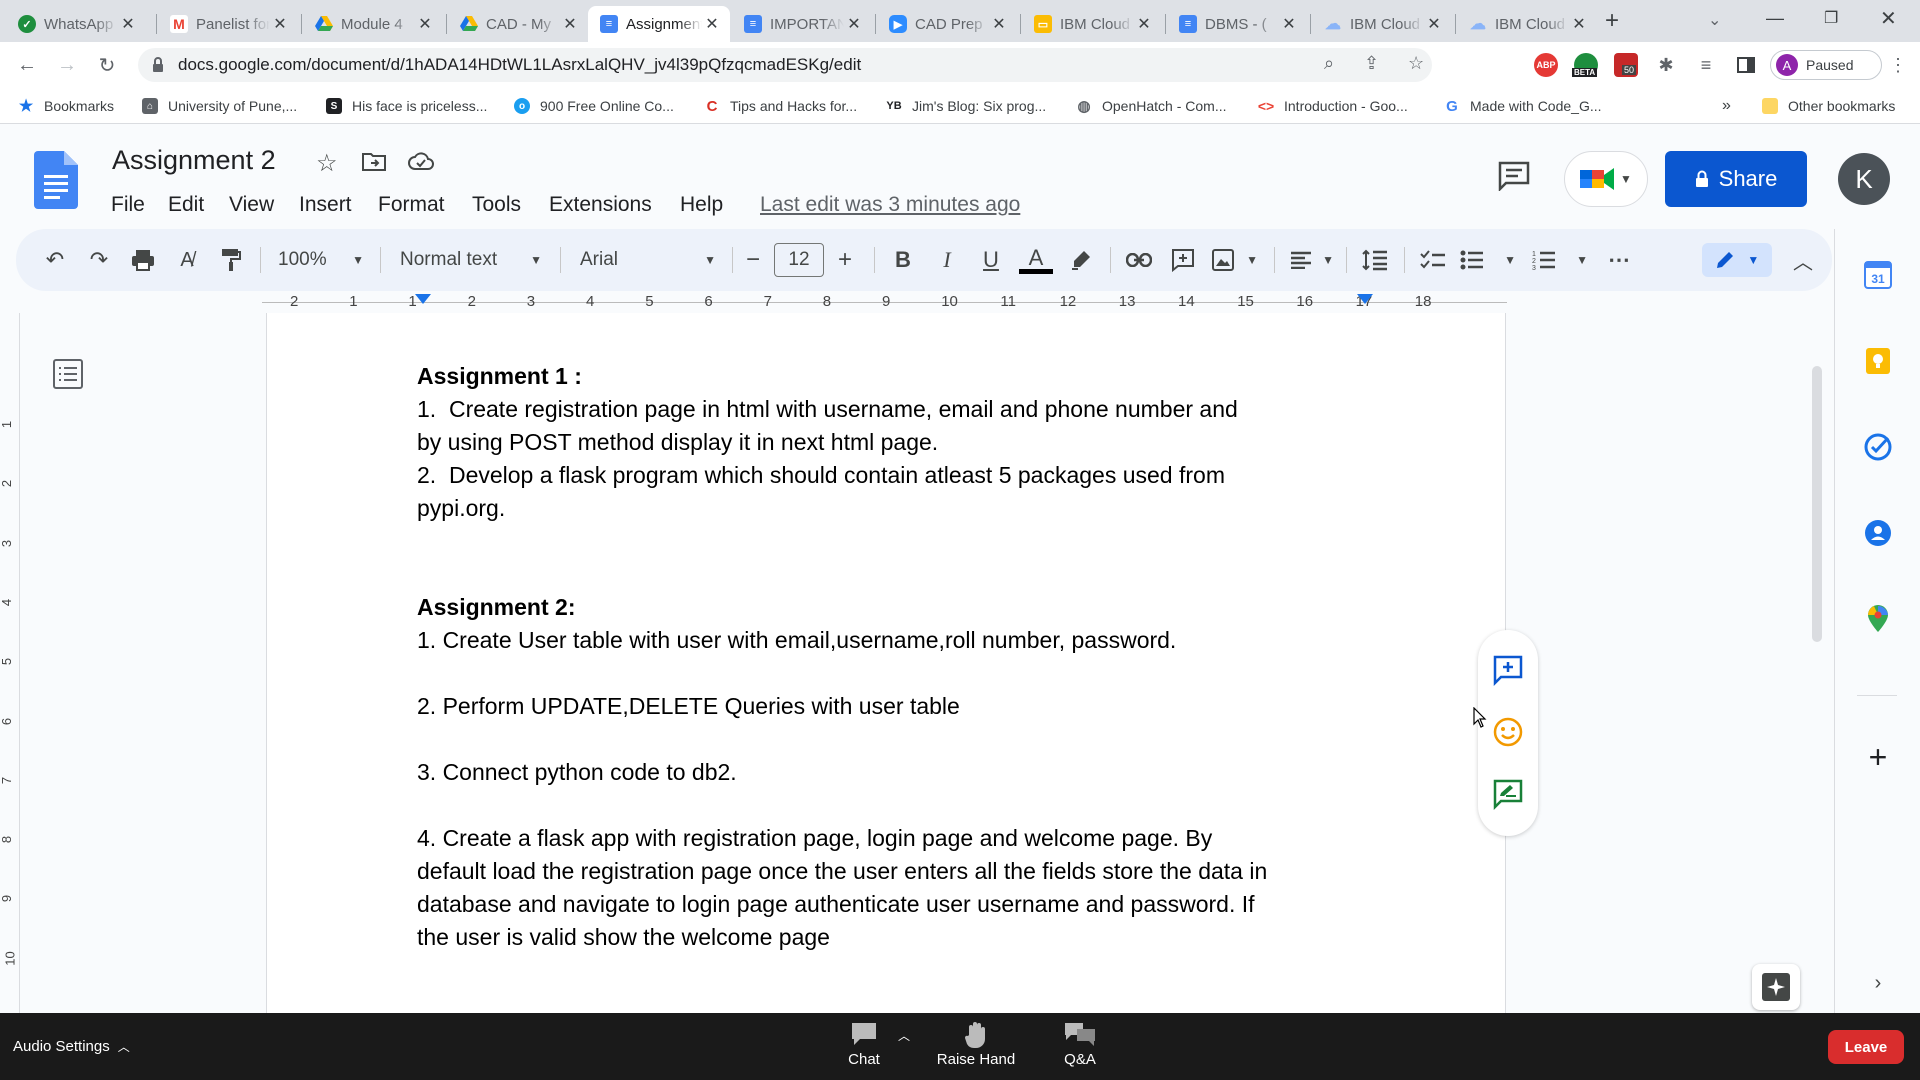 This screenshot has height=1080, width=1920. What do you see at coordinates (1776, 987) in the screenshot?
I see `explore-button` at bounding box center [1776, 987].